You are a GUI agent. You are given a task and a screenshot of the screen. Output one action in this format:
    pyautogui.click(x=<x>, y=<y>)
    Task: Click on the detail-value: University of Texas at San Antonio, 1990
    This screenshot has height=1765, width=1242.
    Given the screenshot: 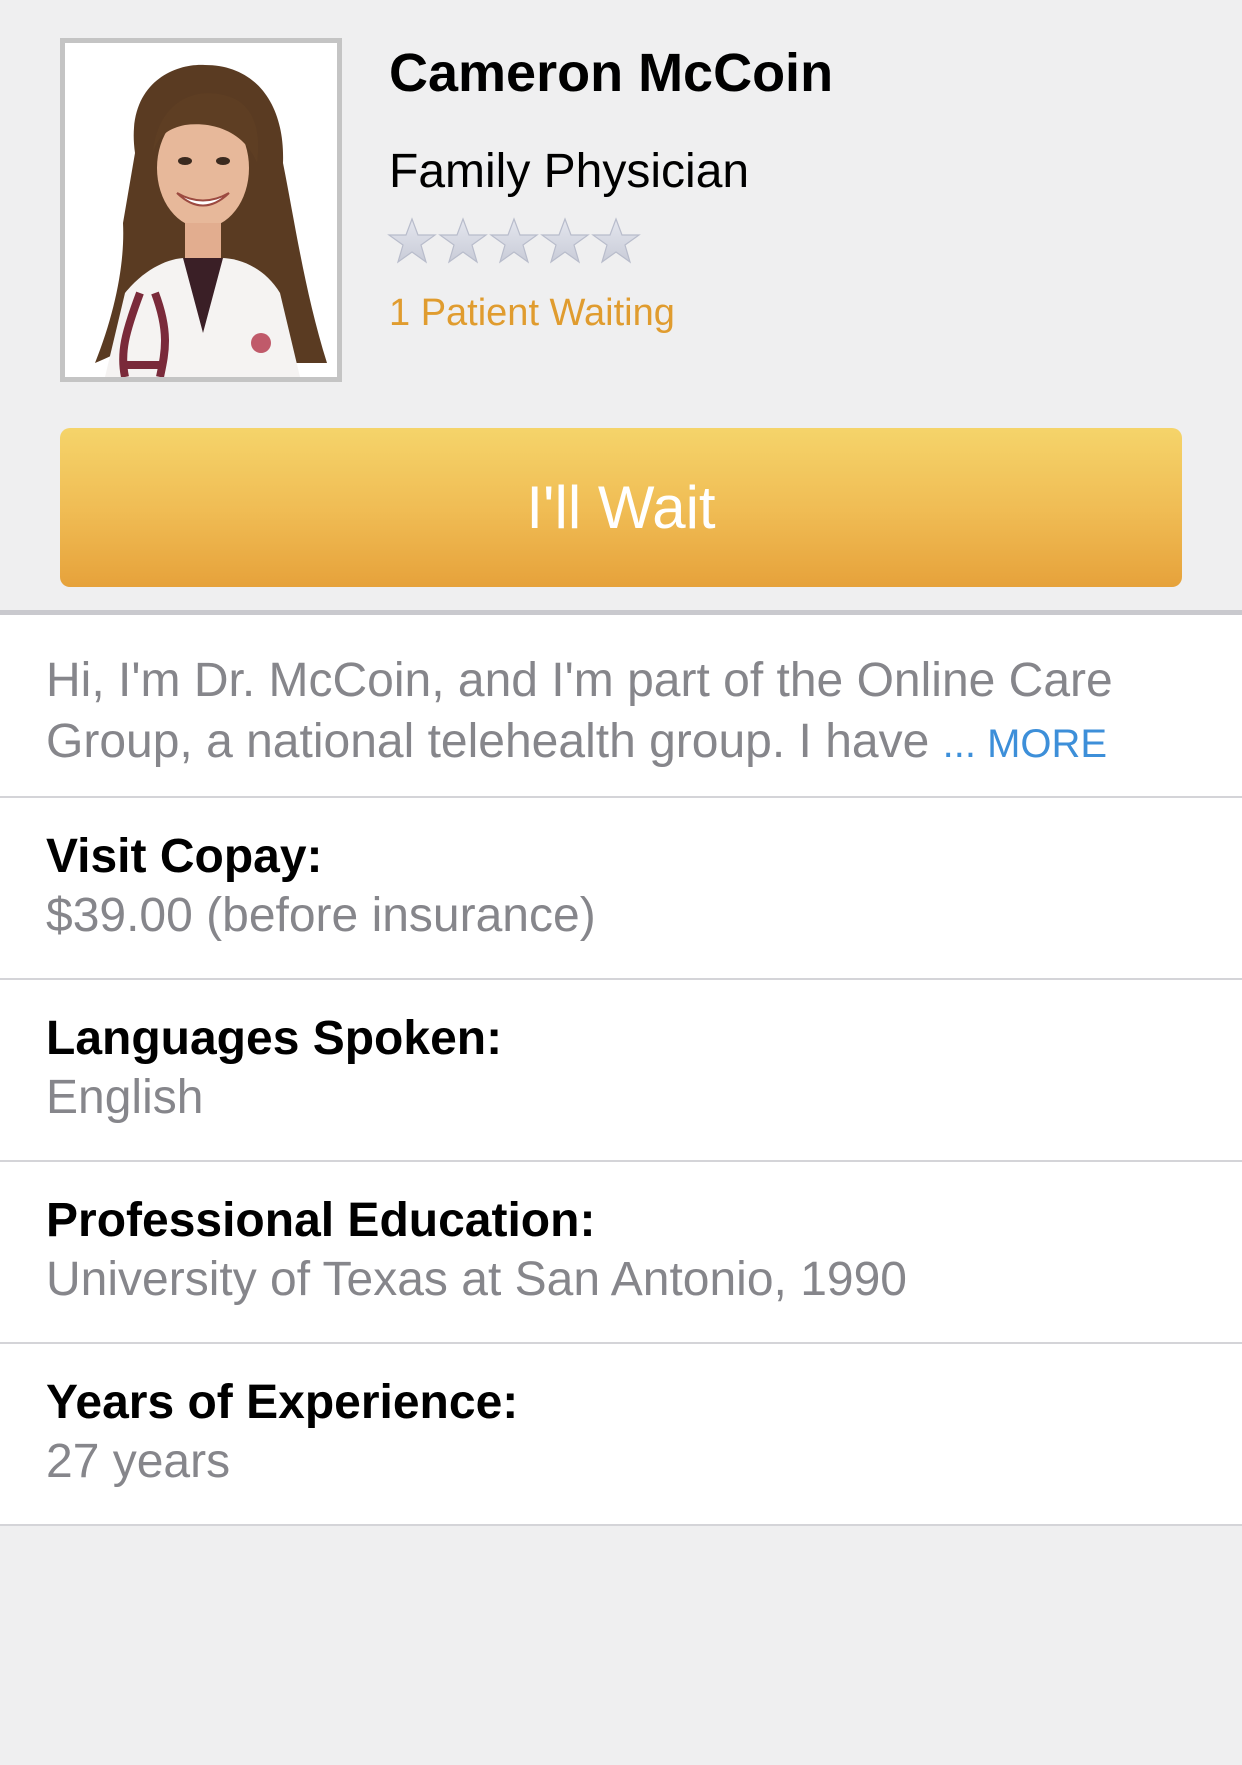 What is the action you would take?
    pyautogui.click(x=476, y=1279)
    